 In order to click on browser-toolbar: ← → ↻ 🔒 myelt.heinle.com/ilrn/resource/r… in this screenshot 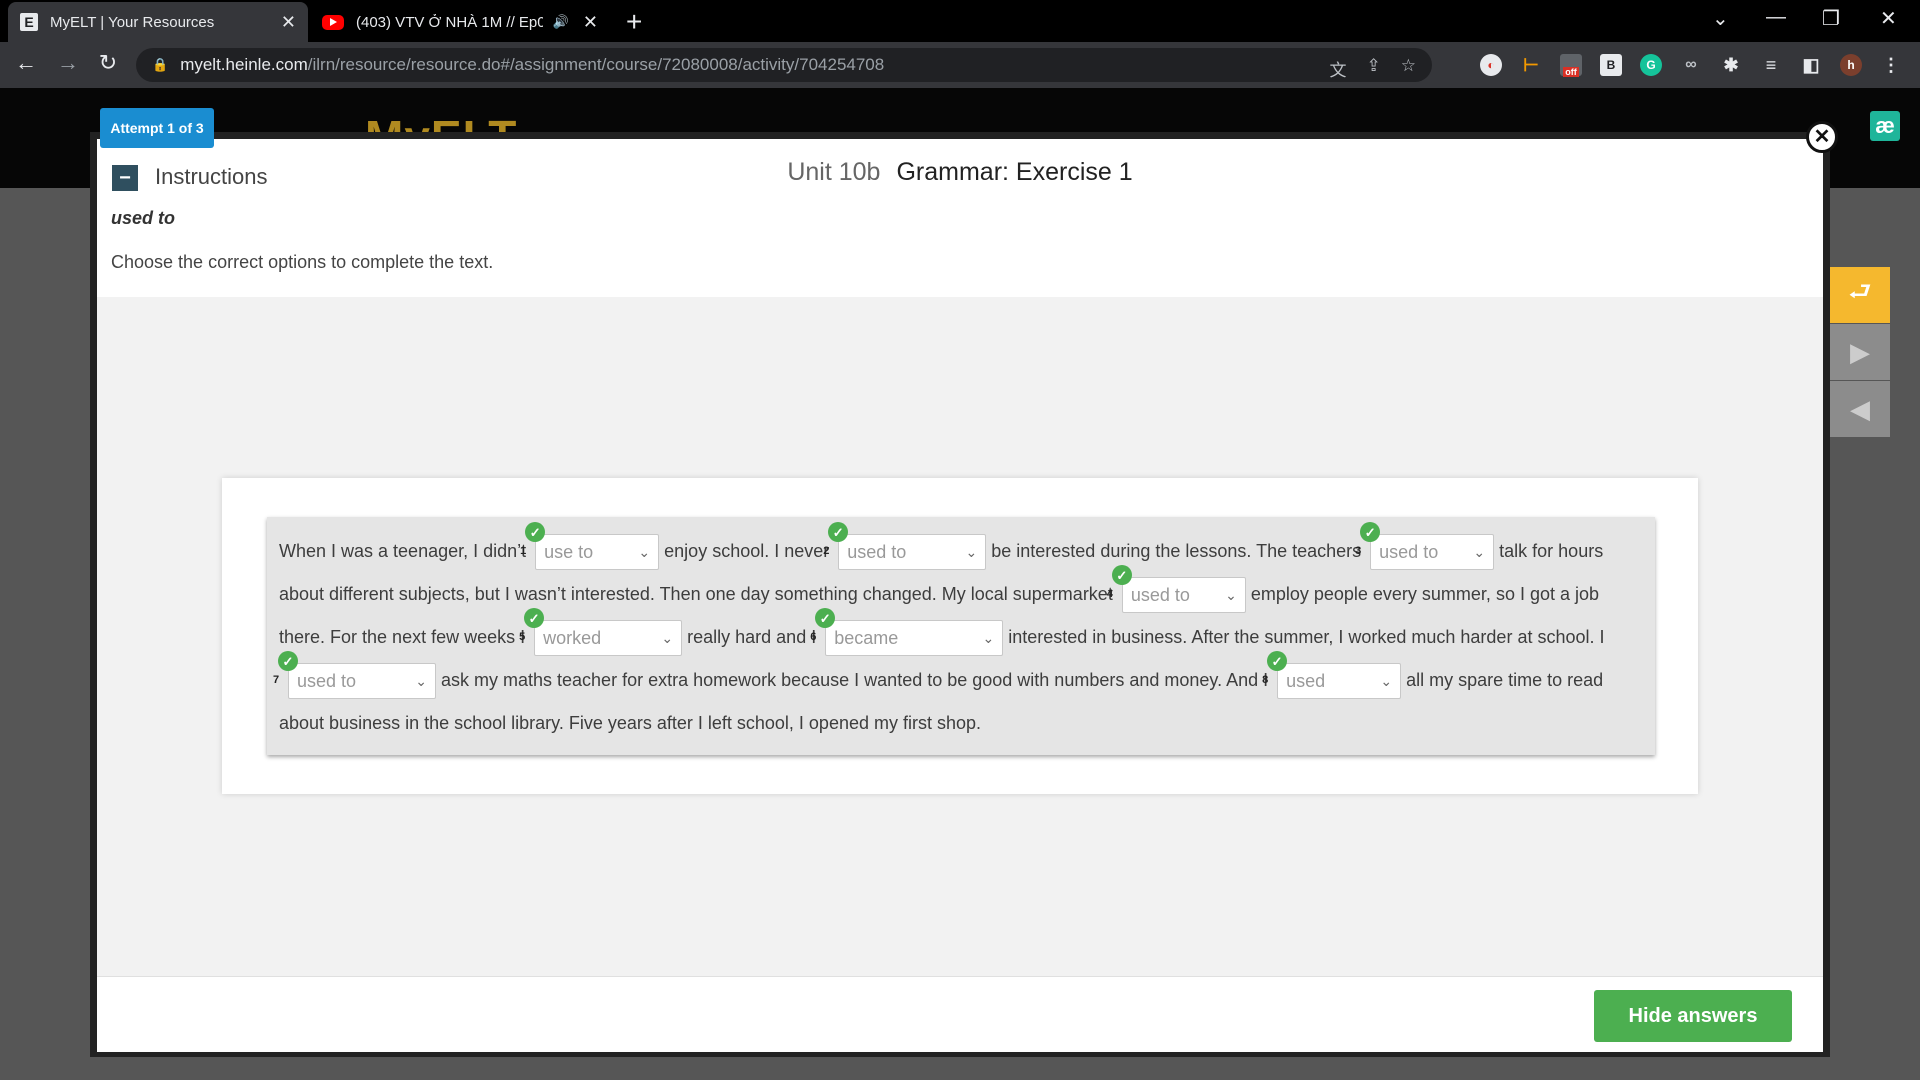, I will do `click(960, 65)`.